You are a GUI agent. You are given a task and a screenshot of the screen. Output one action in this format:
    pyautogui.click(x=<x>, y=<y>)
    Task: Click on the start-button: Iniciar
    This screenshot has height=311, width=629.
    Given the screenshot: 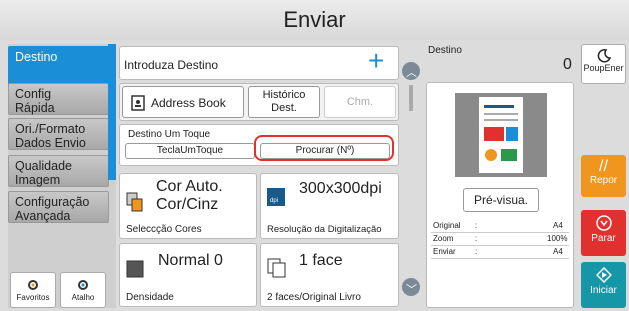 What is the action you would take?
    pyautogui.click(x=603, y=285)
    